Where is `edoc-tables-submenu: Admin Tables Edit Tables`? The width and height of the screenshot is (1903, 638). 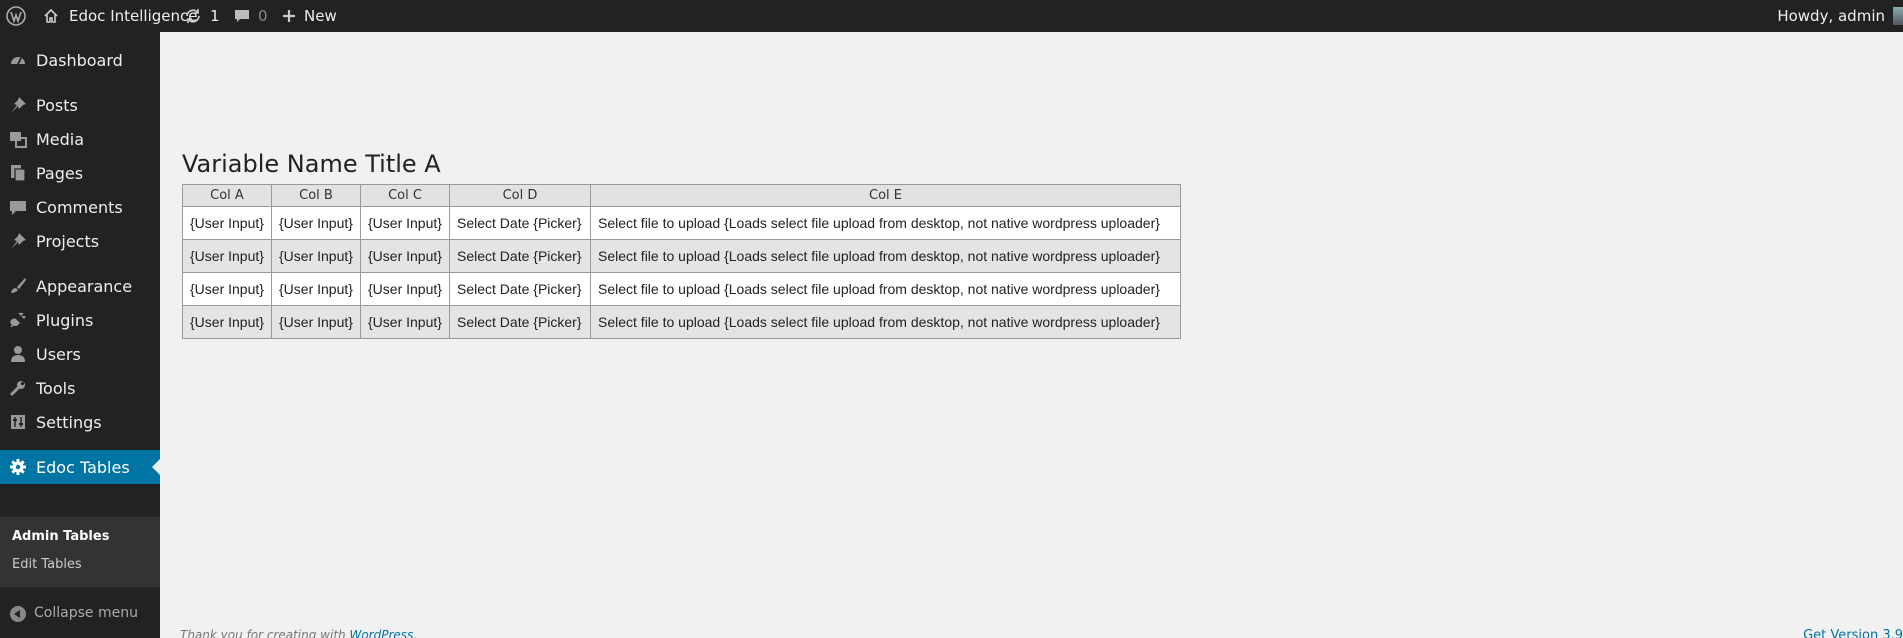
edoc-tables-submenu: Admin Tables Edit Tables is located at coordinates (80, 552).